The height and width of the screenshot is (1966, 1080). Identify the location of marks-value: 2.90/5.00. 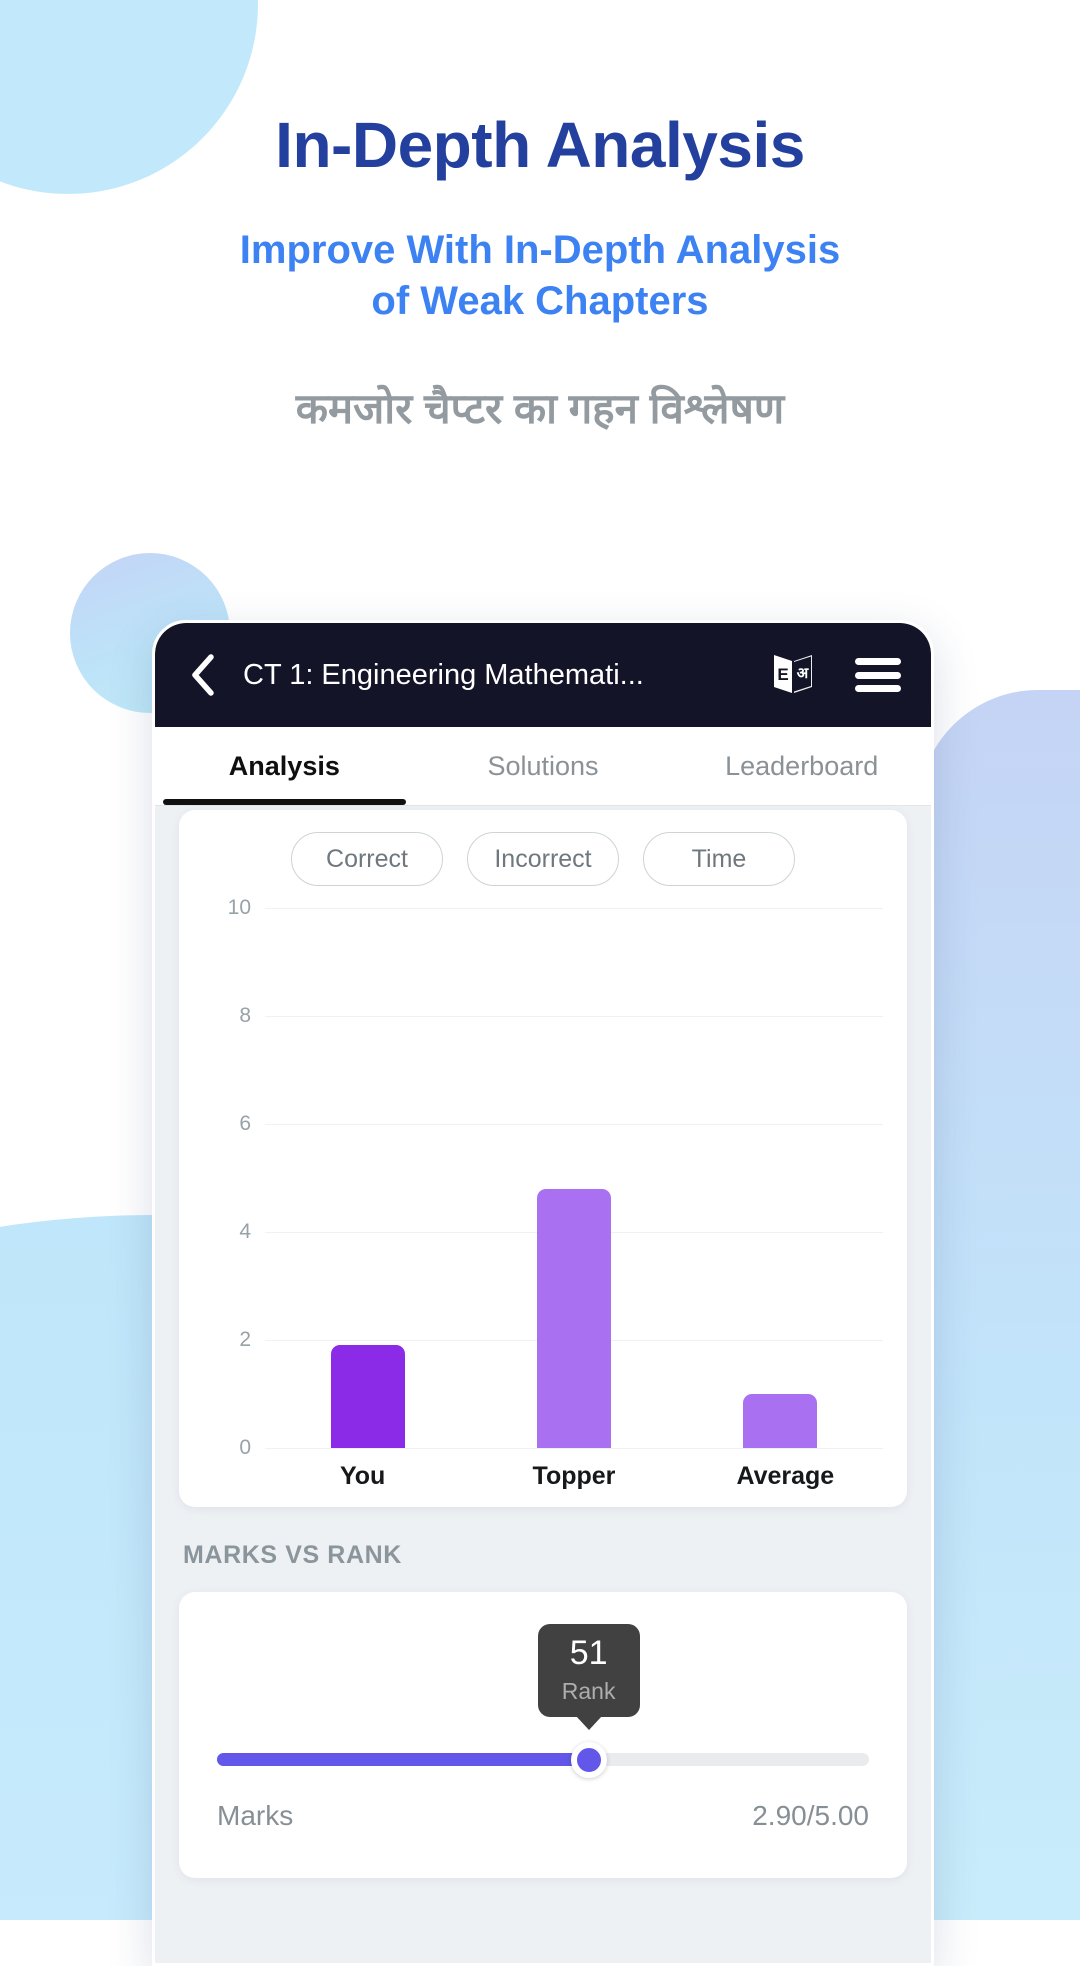
(810, 1815).